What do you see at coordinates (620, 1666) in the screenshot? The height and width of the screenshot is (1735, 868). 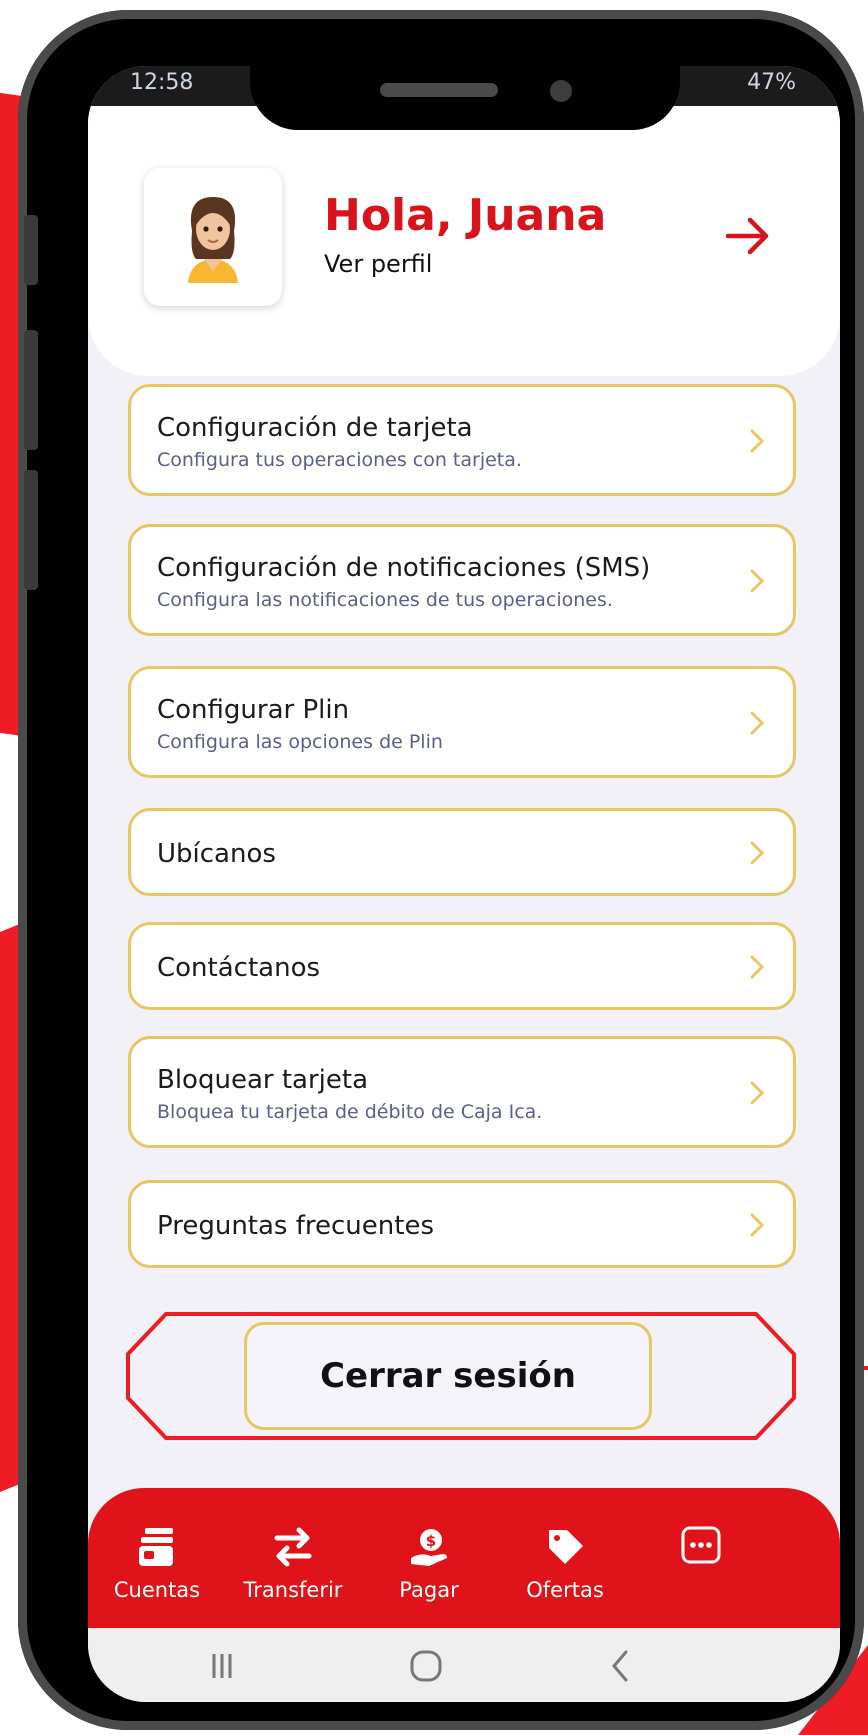 I see `back-icon` at bounding box center [620, 1666].